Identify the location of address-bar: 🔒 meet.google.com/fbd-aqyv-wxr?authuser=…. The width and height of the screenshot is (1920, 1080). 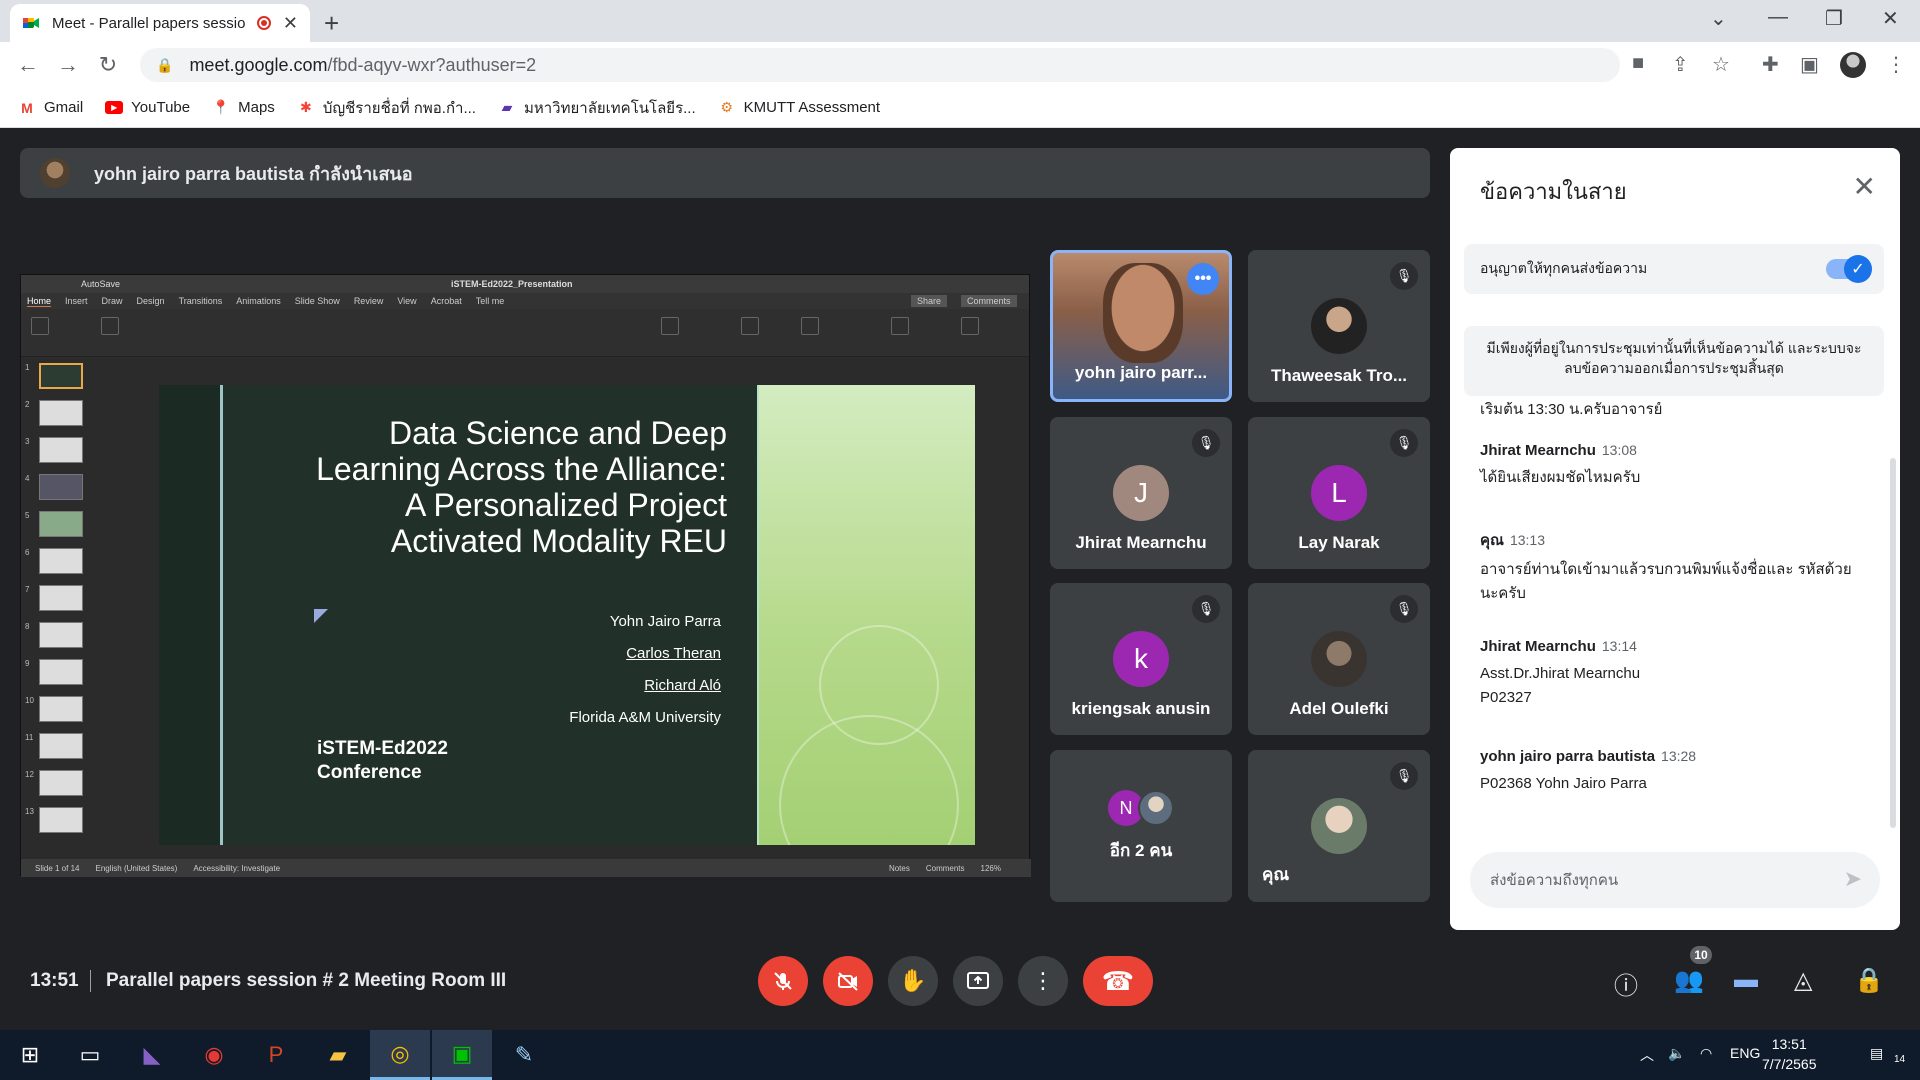
(880, 65).